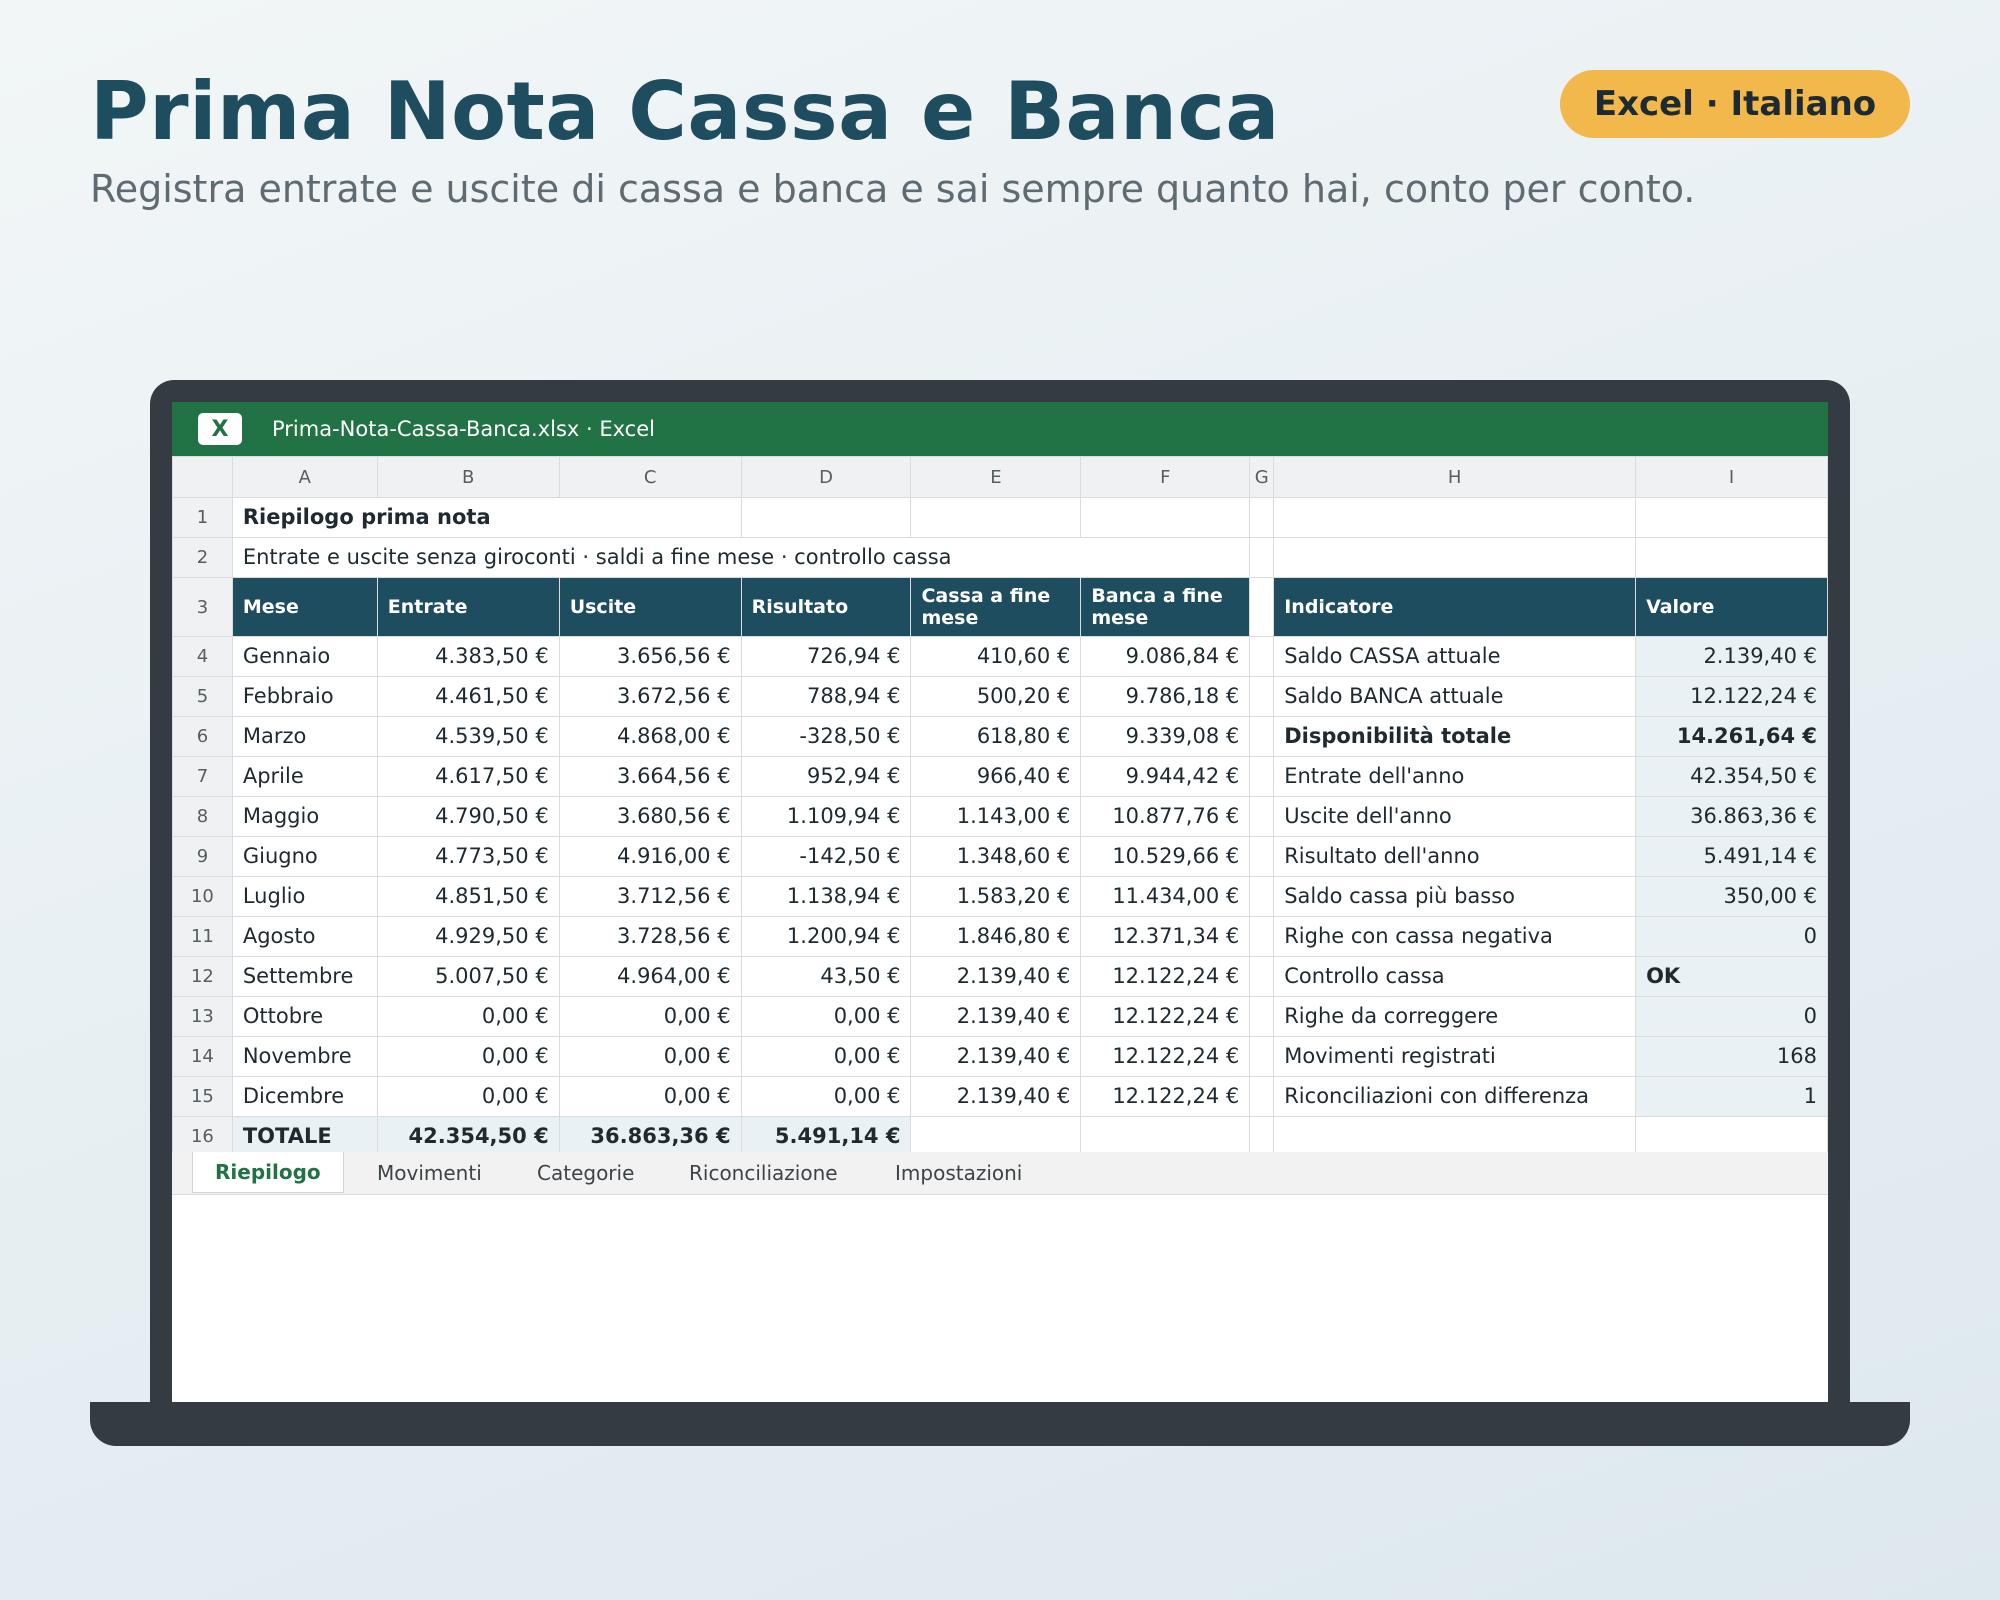 Image resolution: width=2000 pixels, height=1600 pixels. What do you see at coordinates (996, 856) in the screenshot?
I see `cell-cassa: 1.348,60 €` at bounding box center [996, 856].